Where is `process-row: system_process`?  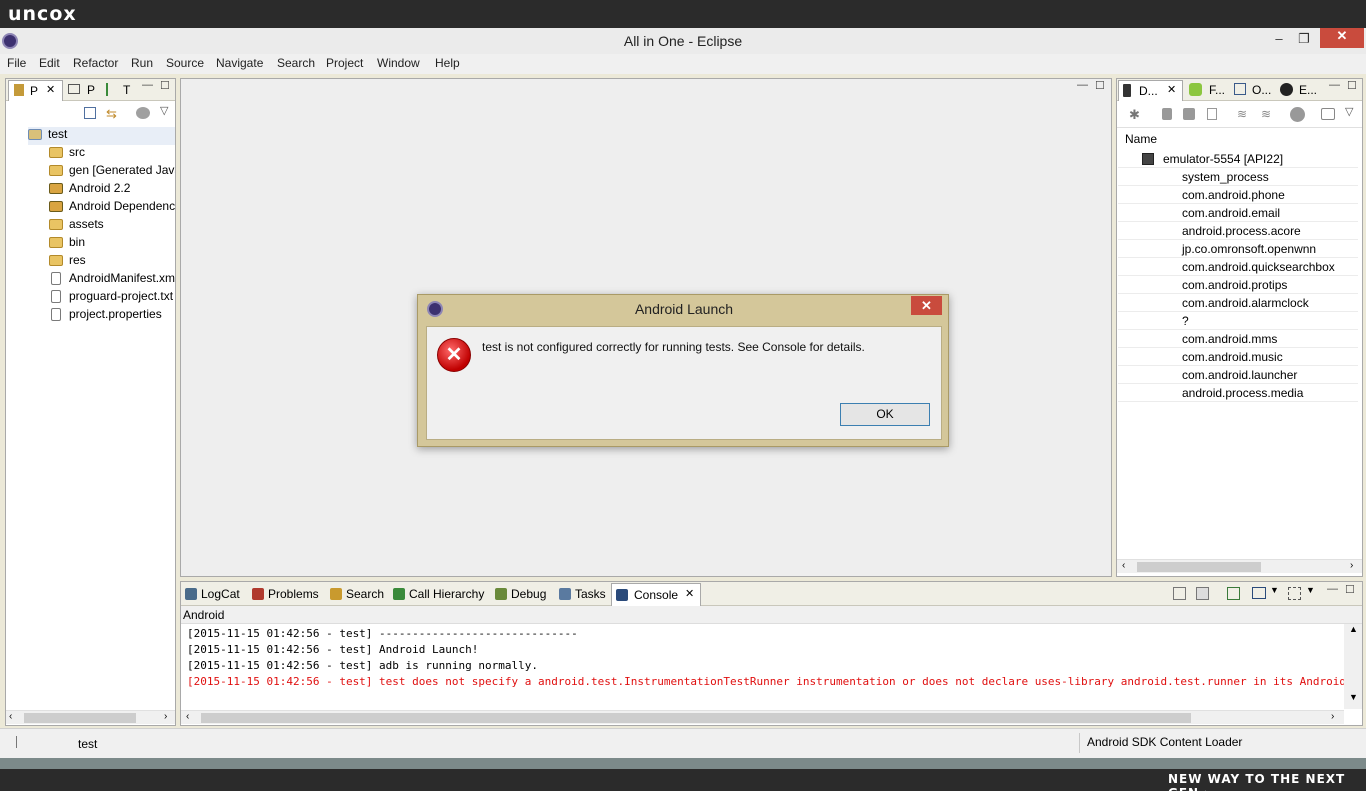
process-row: system_process is located at coordinates (1238, 177).